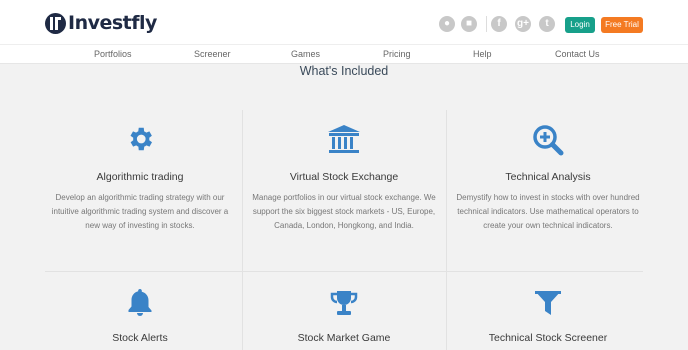 This screenshot has width=688, height=350. Describe the element at coordinates (141, 139) in the screenshot. I see `gear-icon` at that location.